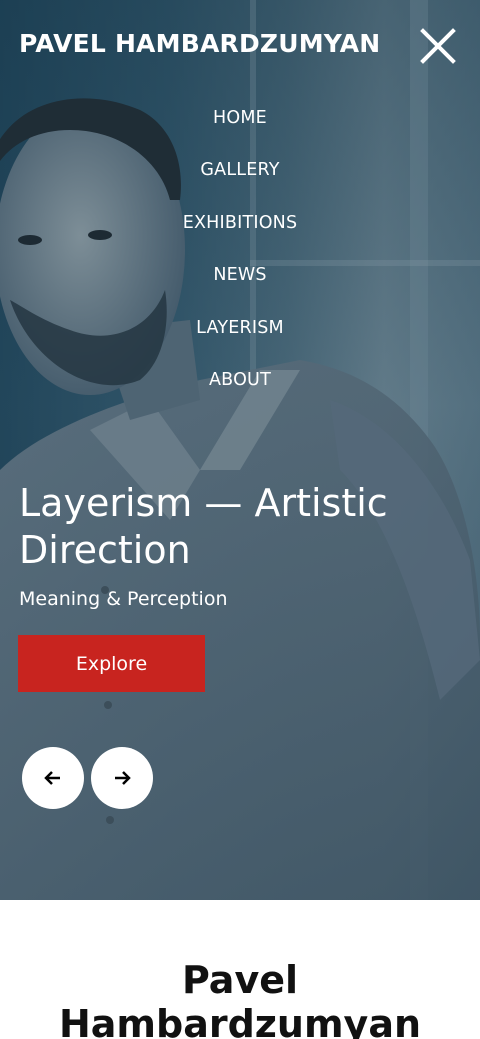  What do you see at coordinates (240, 392) in the screenshot?
I see `nav-item-about: ABOUT` at bounding box center [240, 392].